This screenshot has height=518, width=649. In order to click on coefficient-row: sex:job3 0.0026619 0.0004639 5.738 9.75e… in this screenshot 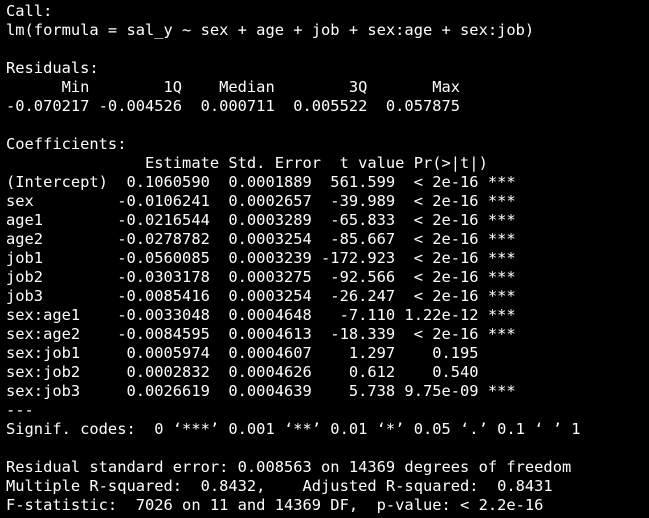, I will do `click(261, 391)`.